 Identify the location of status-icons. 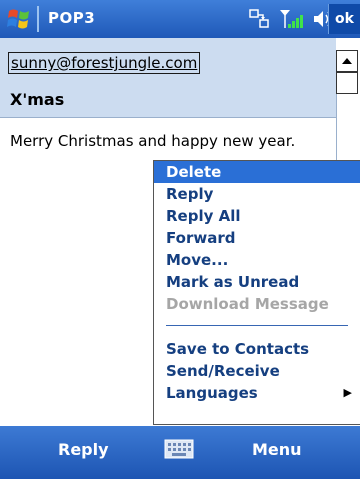
(291, 19).